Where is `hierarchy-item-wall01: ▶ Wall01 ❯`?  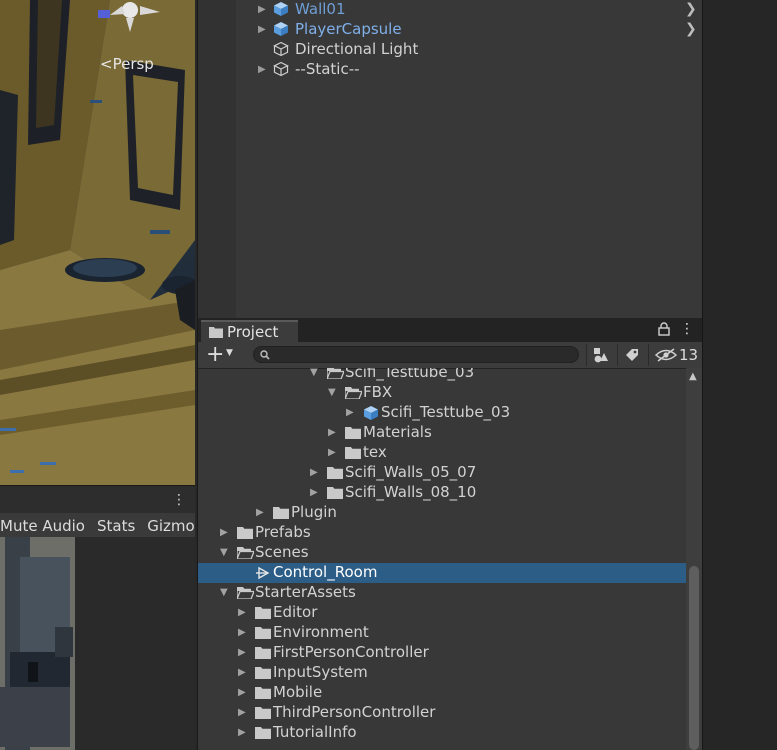 hierarchy-item-wall01: ▶ Wall01 ❯ is located at coordinates (450, 9).